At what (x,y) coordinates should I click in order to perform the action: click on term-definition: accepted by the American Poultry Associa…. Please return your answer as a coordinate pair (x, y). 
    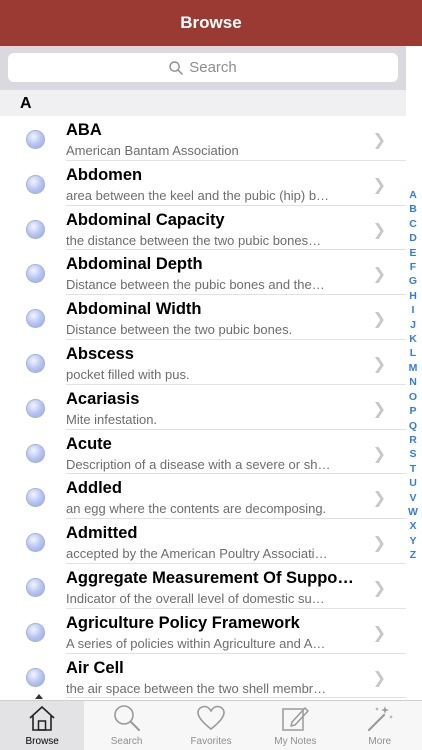
    Looking at the image, I should click on (197, 554).